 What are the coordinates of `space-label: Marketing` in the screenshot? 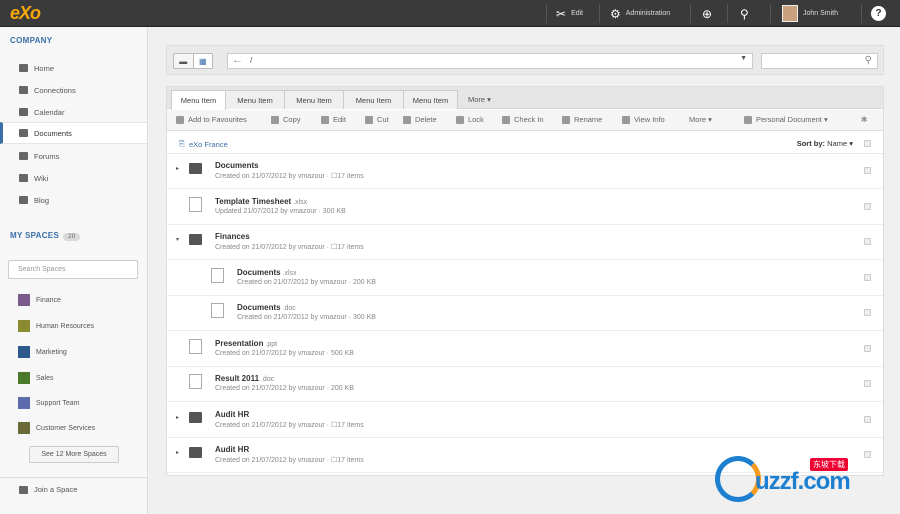 It's located at (51, 352).